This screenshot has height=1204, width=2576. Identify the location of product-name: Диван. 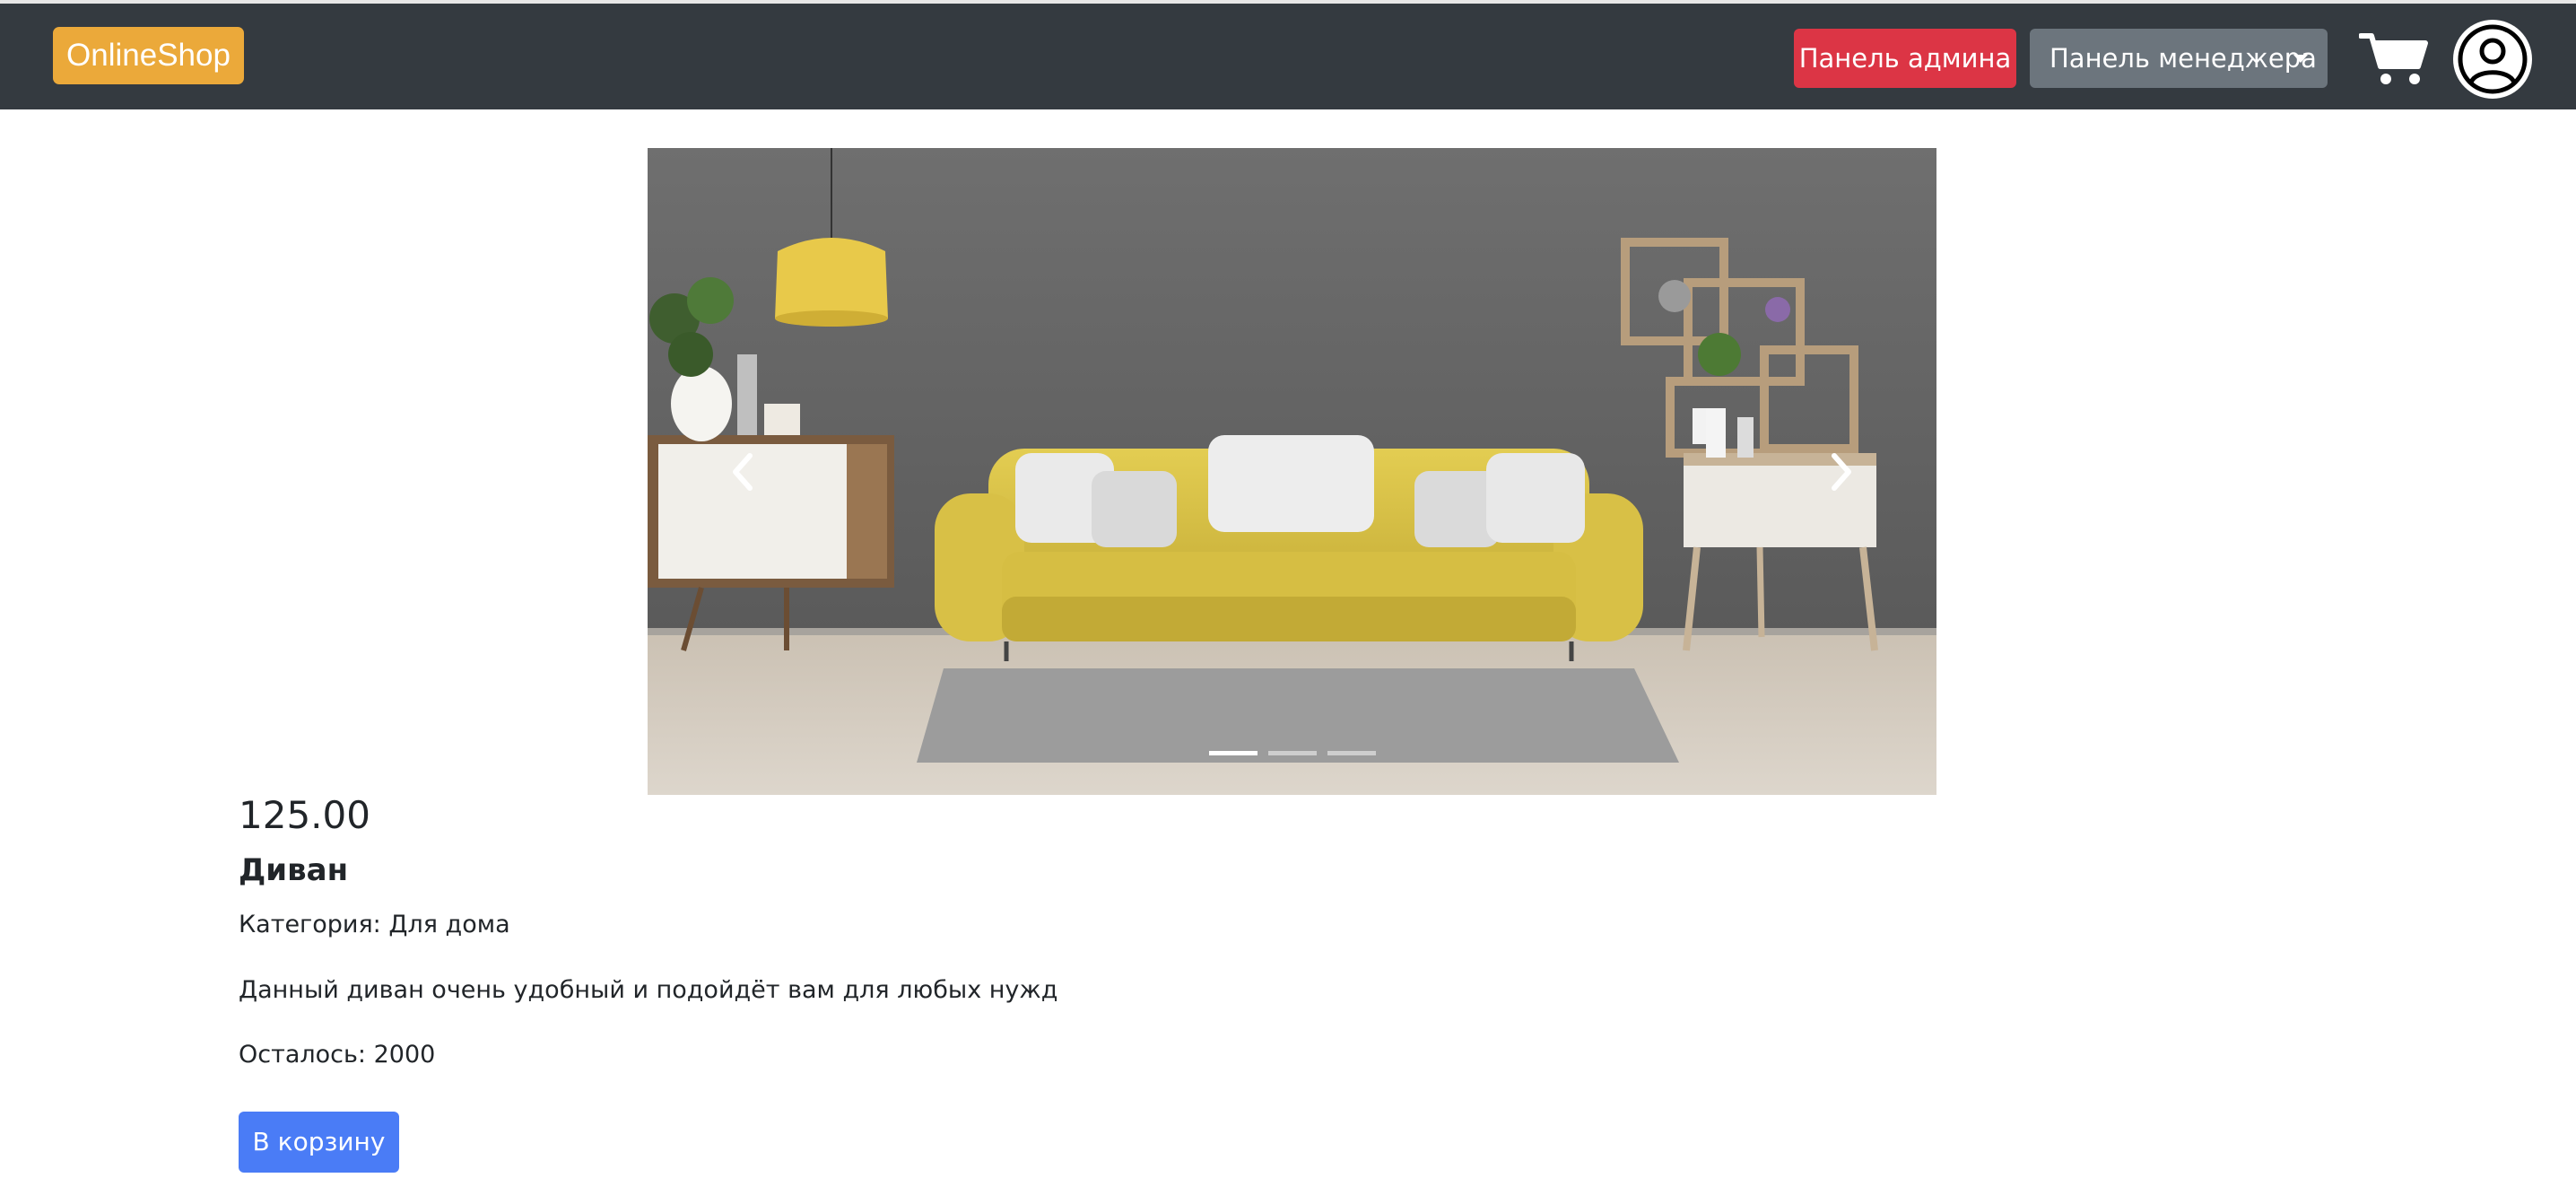
(294, 870).